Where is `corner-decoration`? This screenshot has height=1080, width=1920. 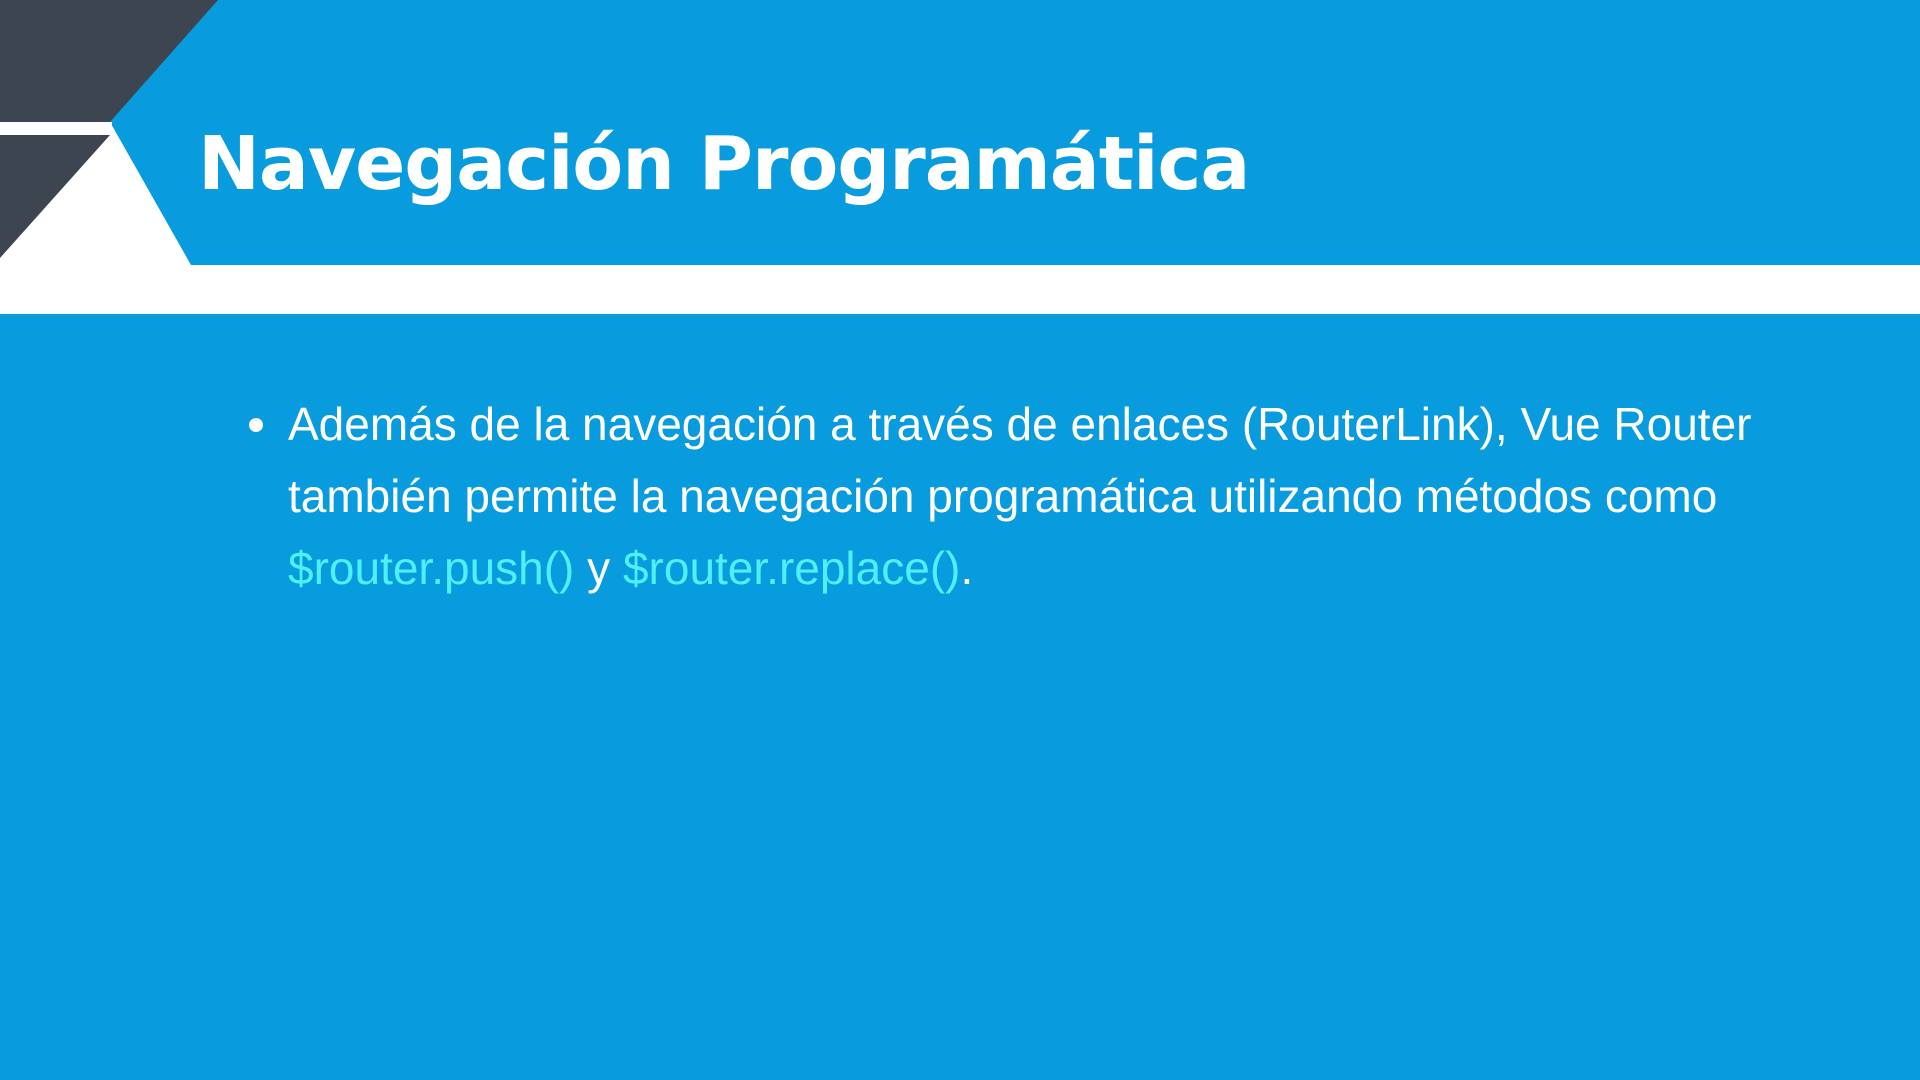
corner-decoration is located at coordinates (109, 129).